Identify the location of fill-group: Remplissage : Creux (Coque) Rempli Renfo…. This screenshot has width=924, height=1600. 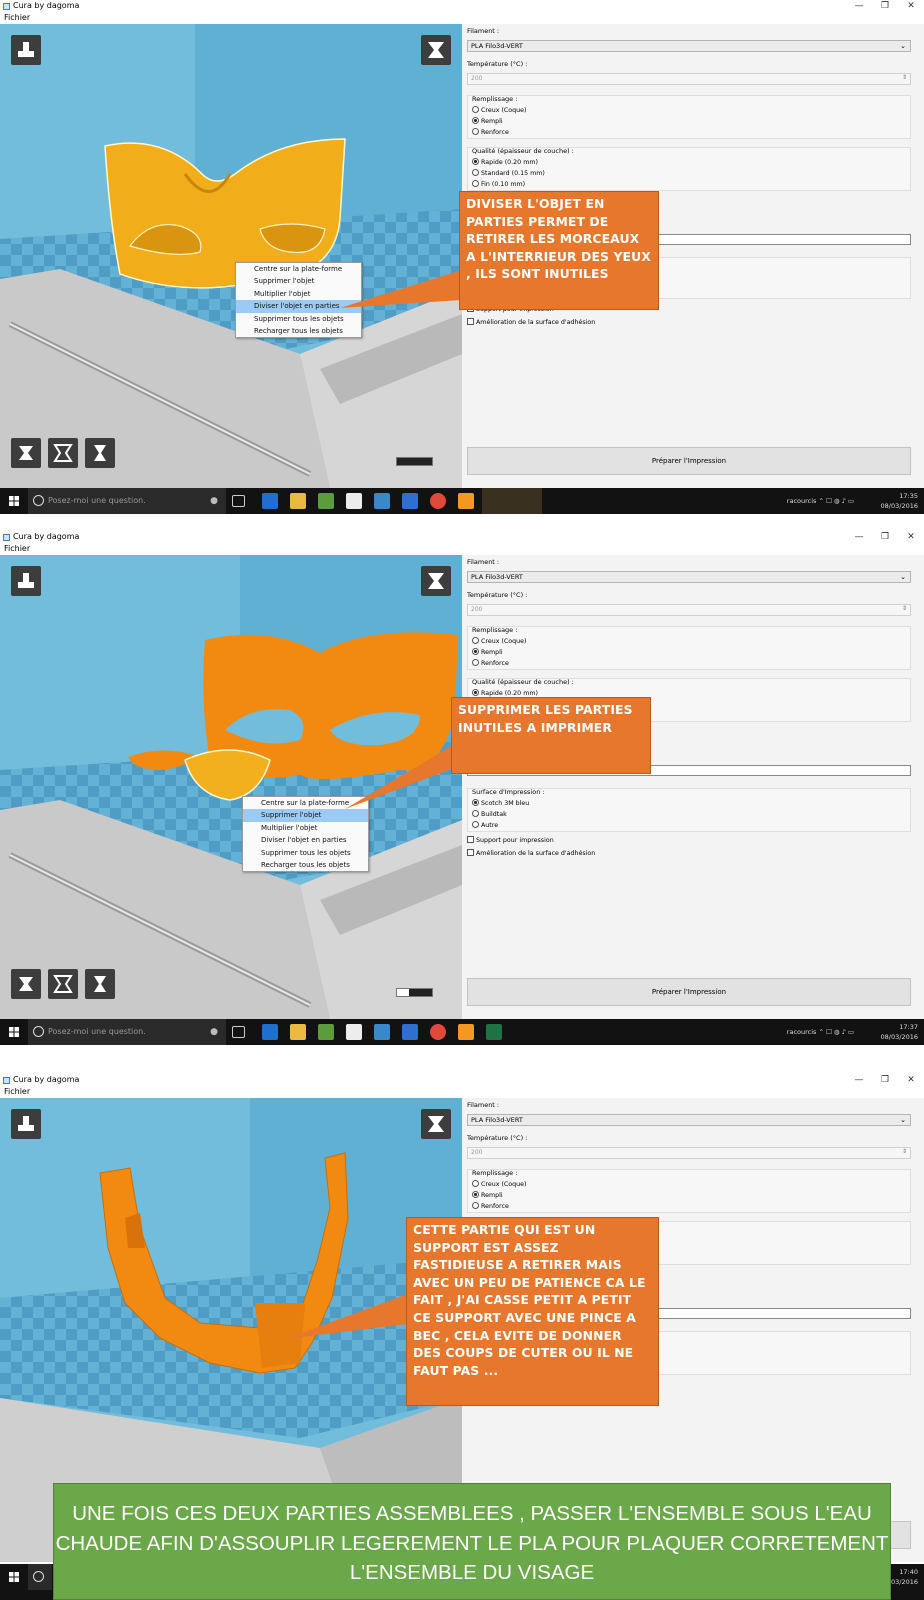
(689, 1191).